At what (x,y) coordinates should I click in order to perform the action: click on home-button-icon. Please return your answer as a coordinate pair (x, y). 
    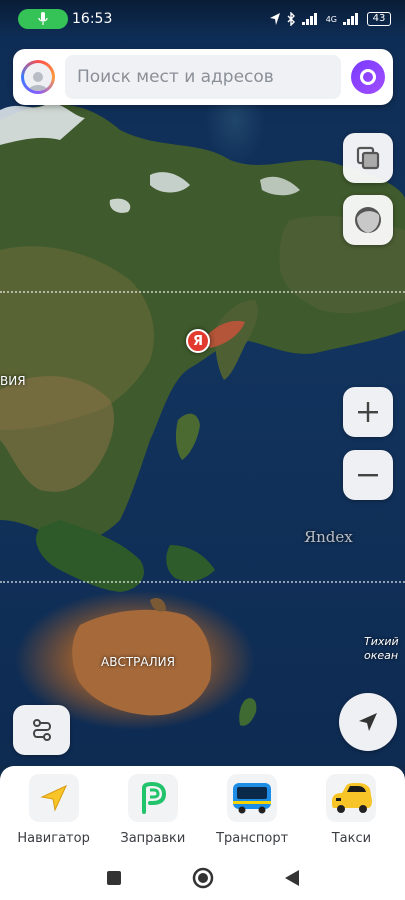
    Looking at the image, I should click on (203, 878).